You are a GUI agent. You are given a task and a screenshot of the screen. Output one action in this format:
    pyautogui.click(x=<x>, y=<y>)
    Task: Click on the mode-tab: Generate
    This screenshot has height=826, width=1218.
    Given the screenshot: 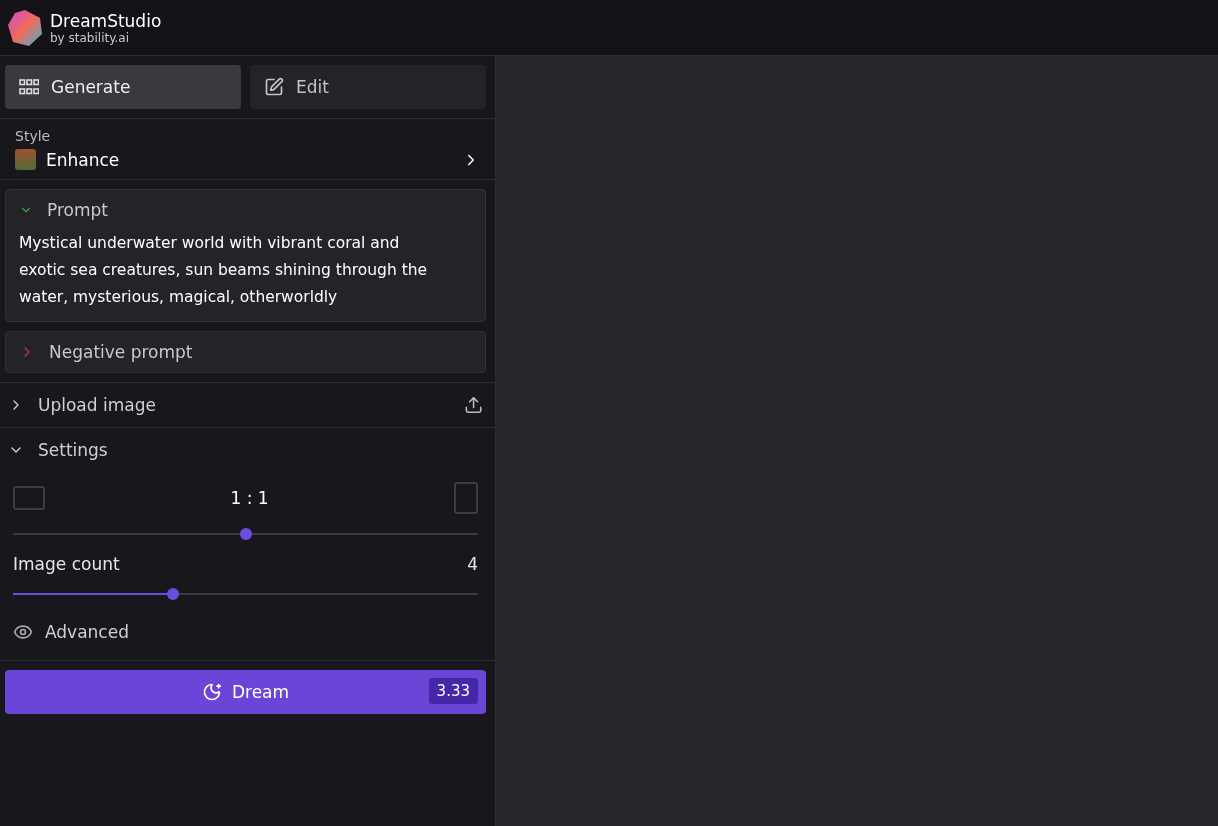 What is the action you would take?
    pyautogui.click(x=123, y=87)
    